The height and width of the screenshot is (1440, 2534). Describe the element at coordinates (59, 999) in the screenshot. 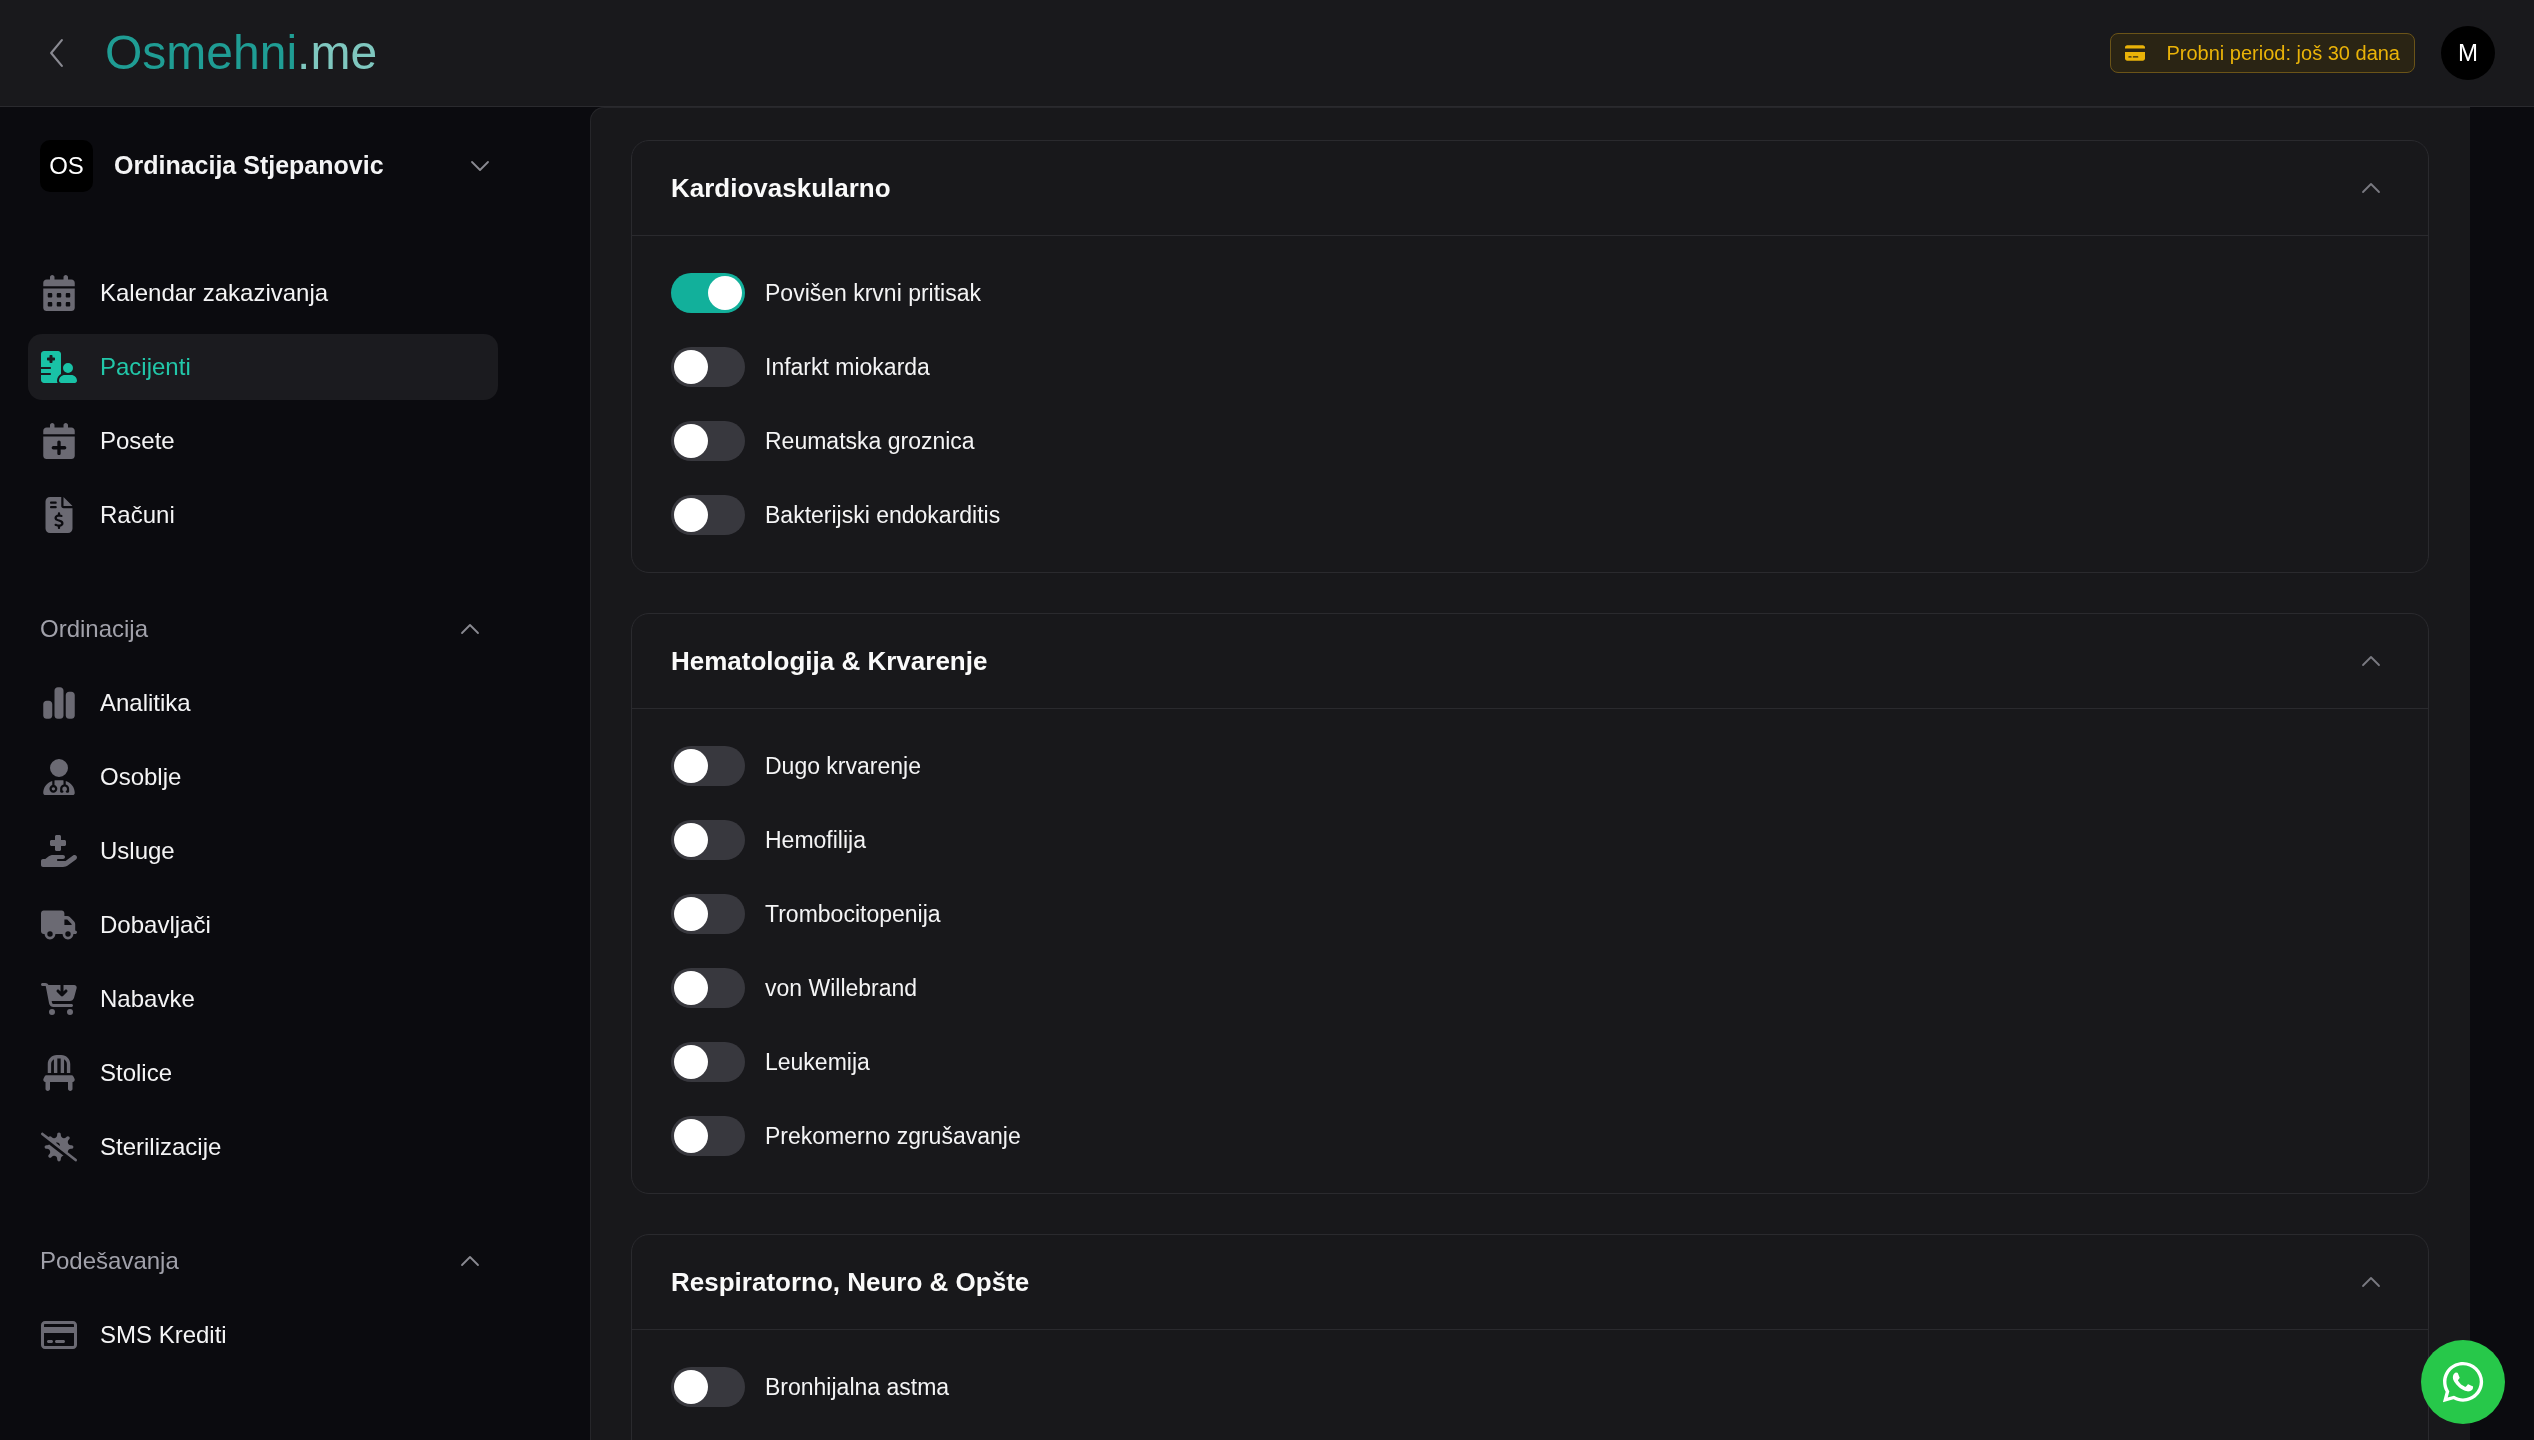

I see `cart-icon` at that location.